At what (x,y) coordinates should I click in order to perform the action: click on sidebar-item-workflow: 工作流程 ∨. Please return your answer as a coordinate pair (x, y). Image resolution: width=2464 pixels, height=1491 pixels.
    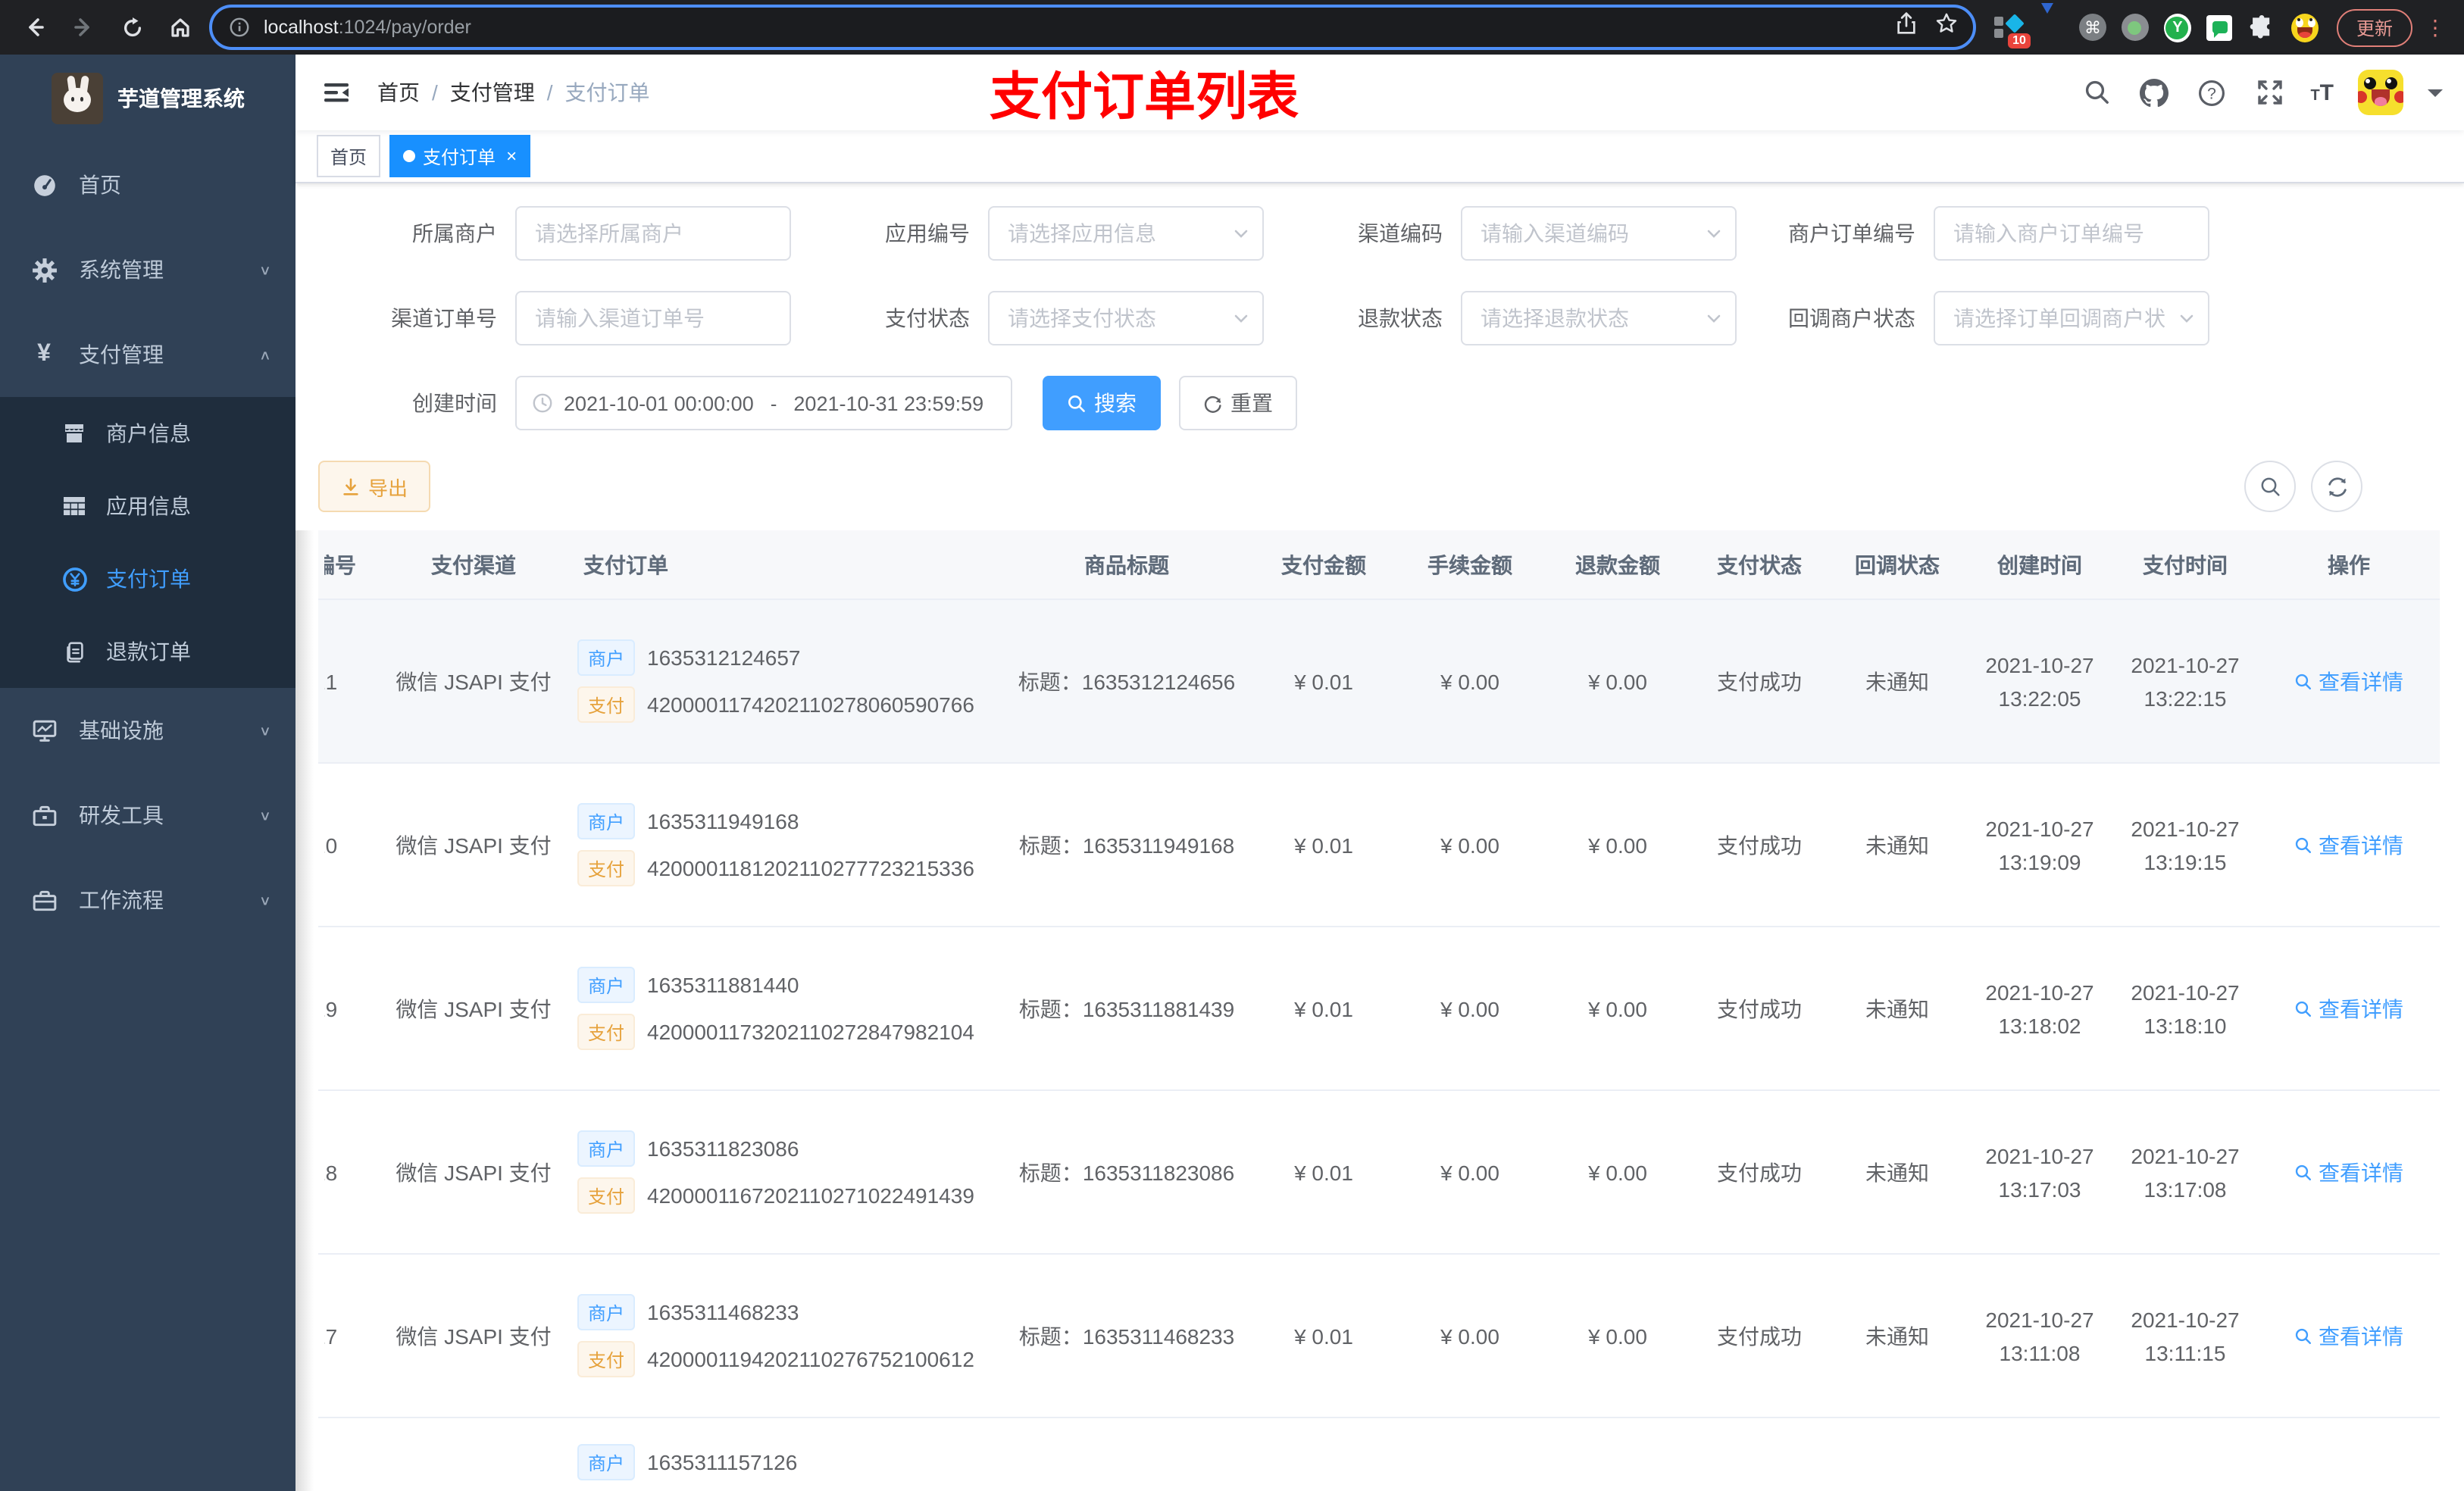
    Looking at the image, I should click on (147, 900).